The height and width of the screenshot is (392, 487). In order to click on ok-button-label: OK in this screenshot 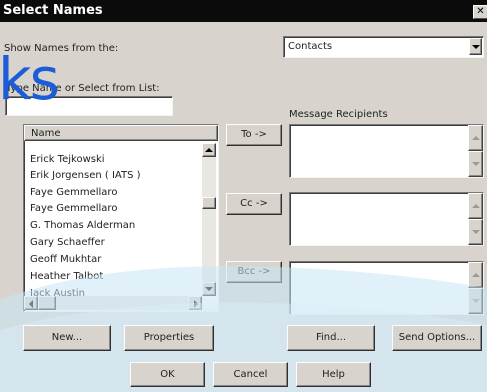, I will do `click(167, 374)`.